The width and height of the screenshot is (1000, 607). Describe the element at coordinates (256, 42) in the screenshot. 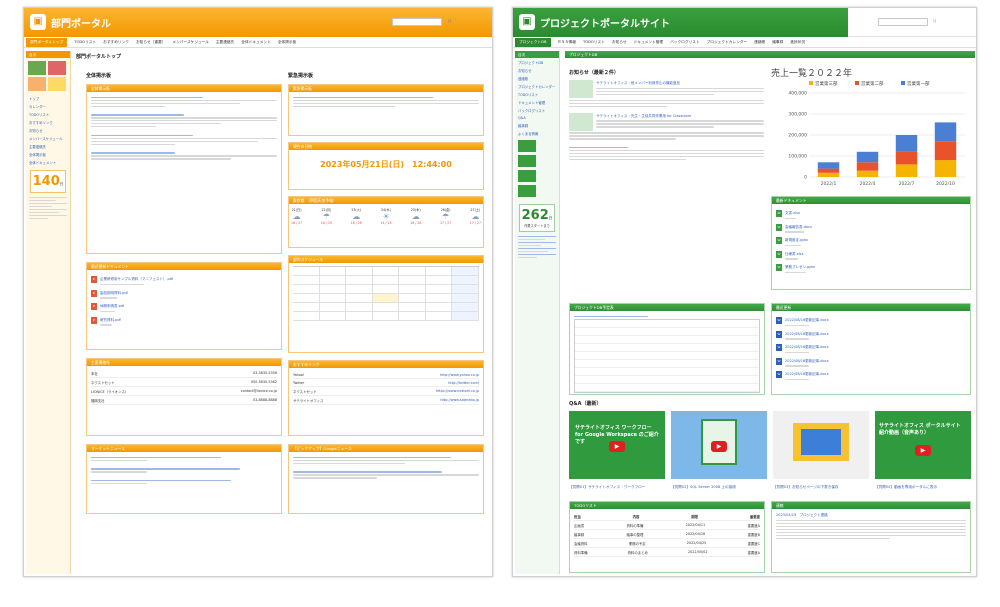

I see `nav-item: 全体ドキュメント` at that location.